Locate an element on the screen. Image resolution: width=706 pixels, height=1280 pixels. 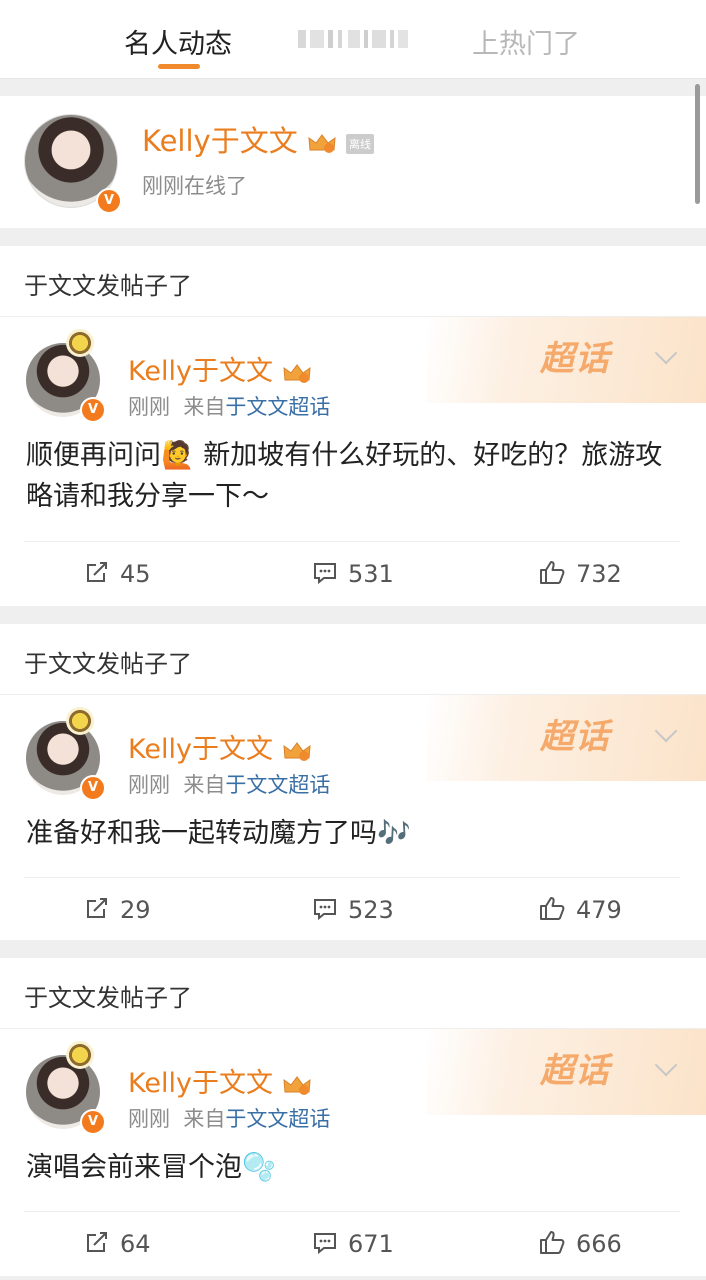
repost-count: 29 is located at coordinates (135, 910).